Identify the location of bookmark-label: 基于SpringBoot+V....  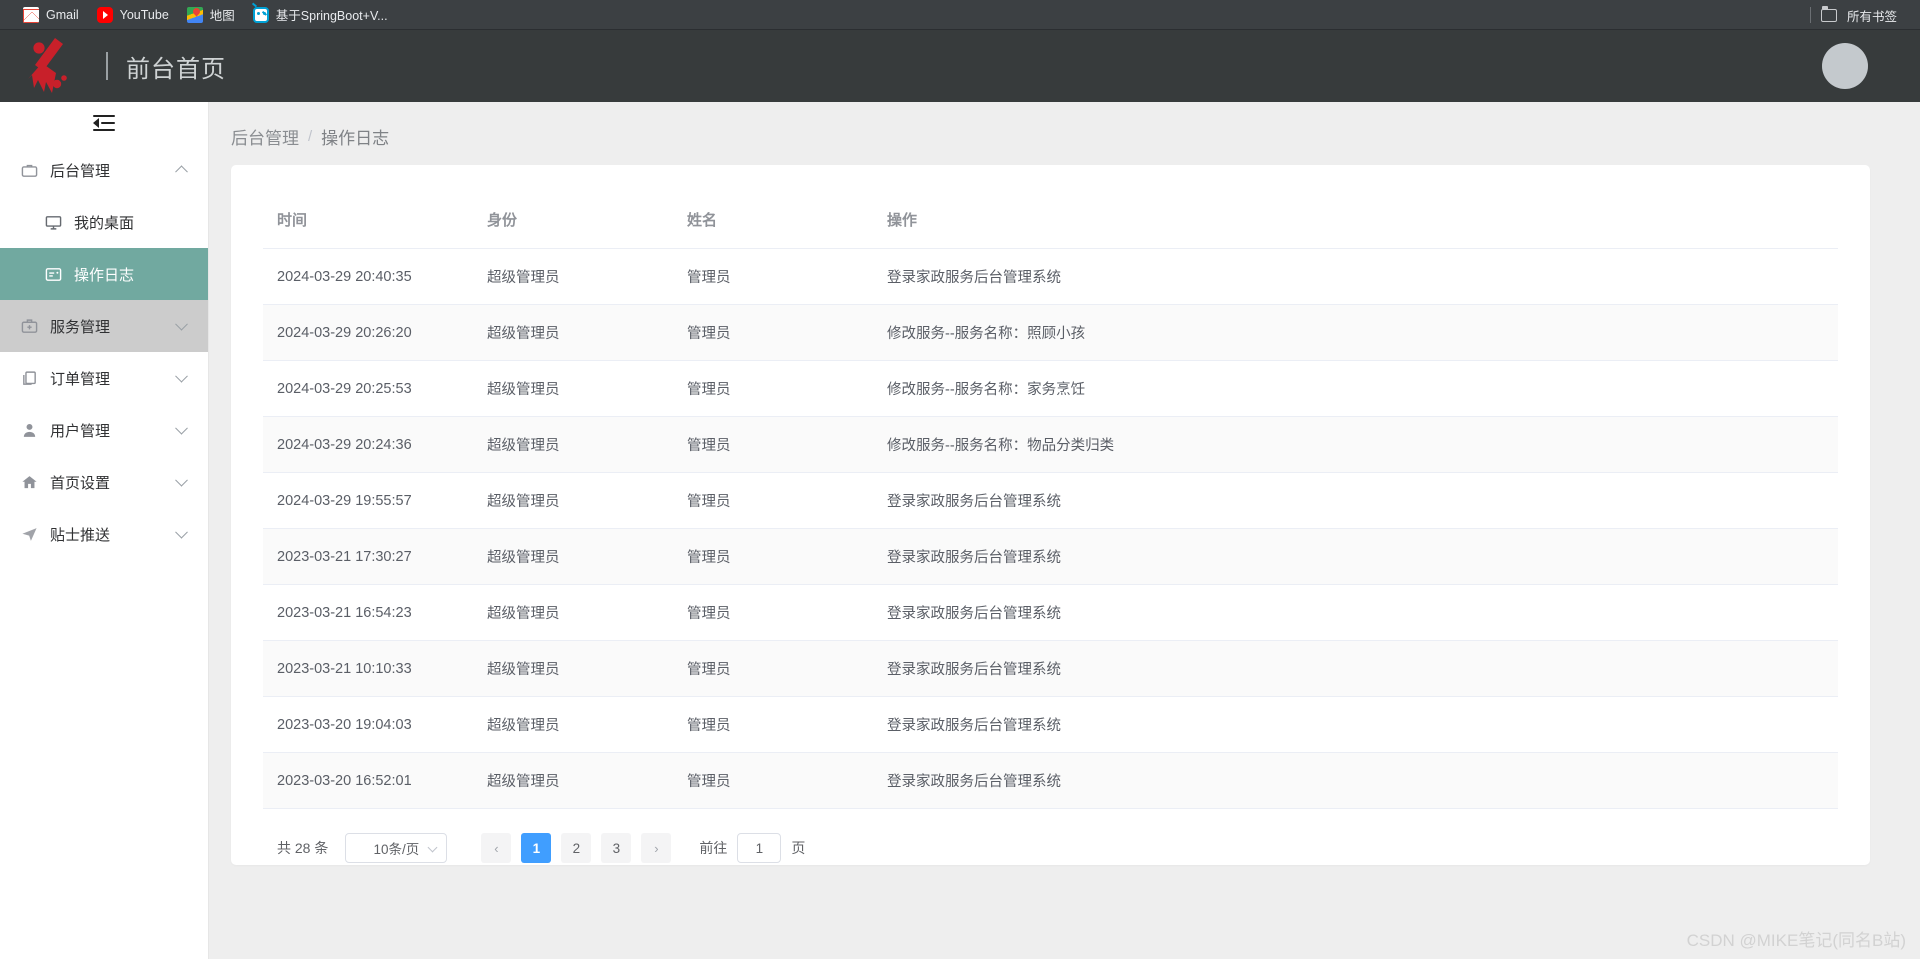
(331, 16).